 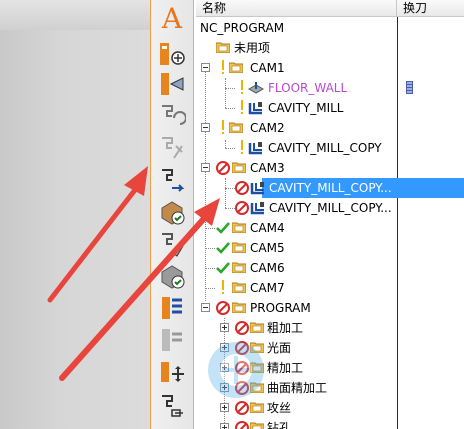 I want to click on create-geometry-button, so click(x=172, y=116).